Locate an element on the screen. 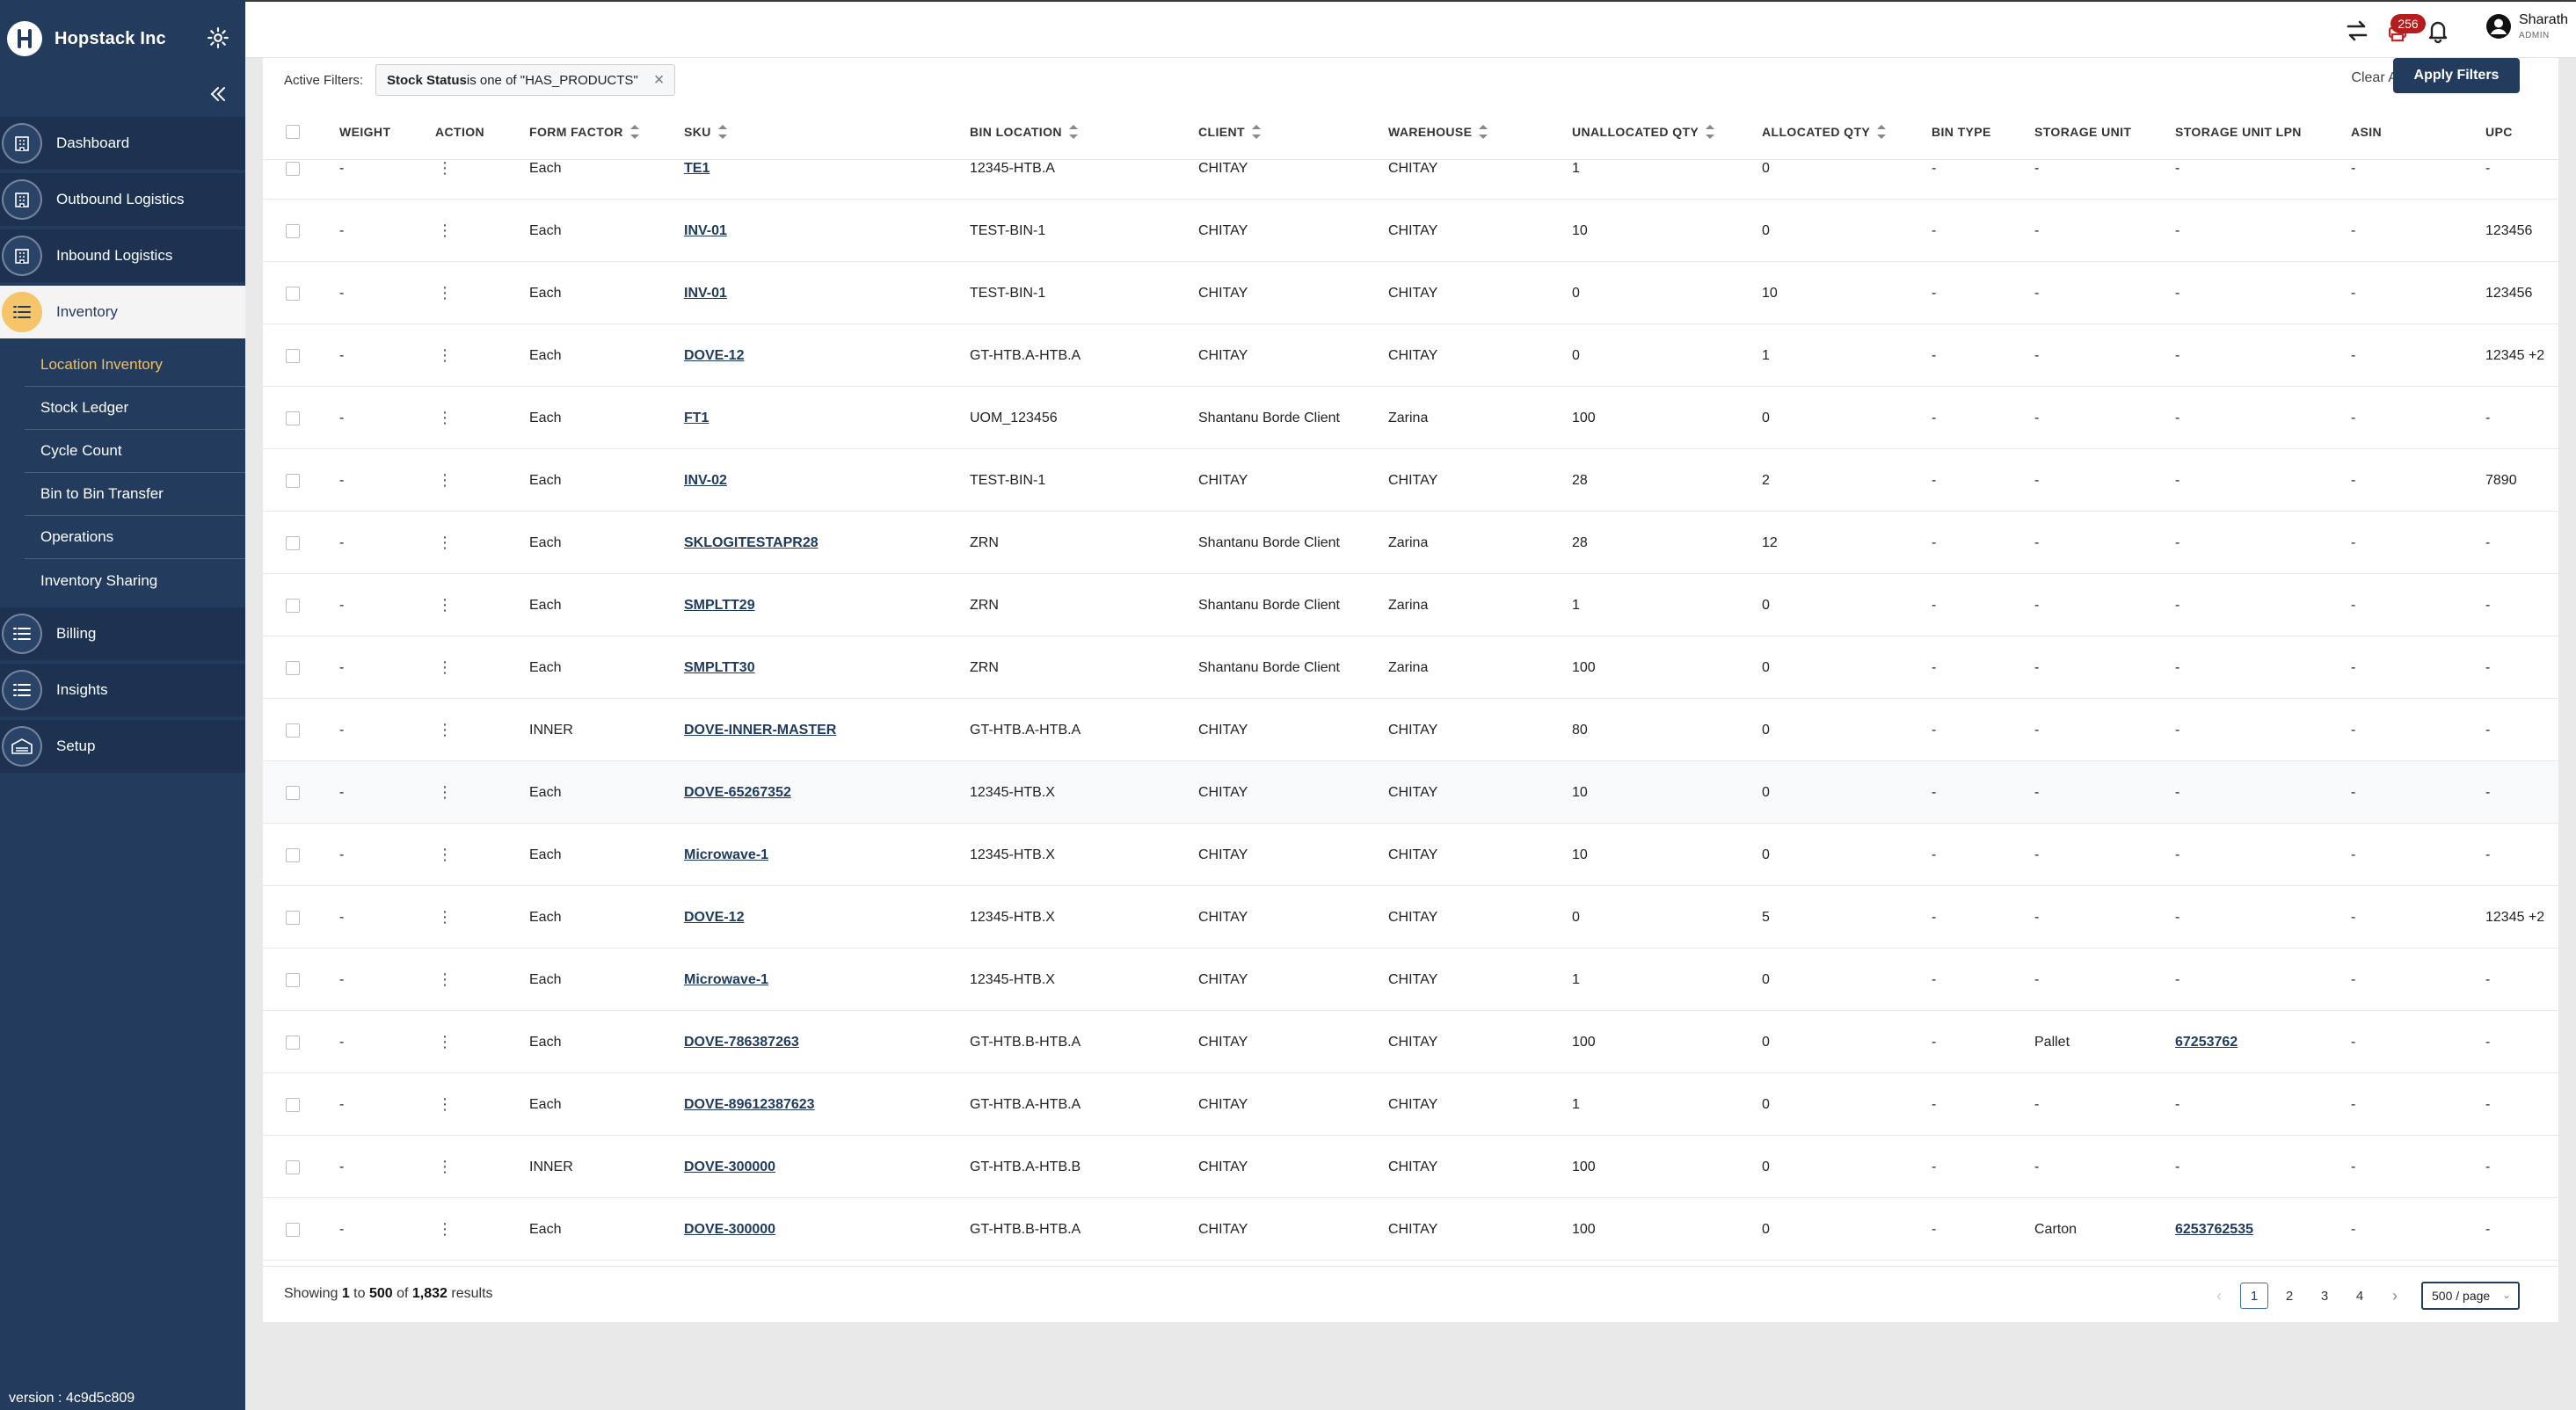 This screenshot has height=1410, width=2576. page-1-button: 1 is located at coordinates (2254, 1296).